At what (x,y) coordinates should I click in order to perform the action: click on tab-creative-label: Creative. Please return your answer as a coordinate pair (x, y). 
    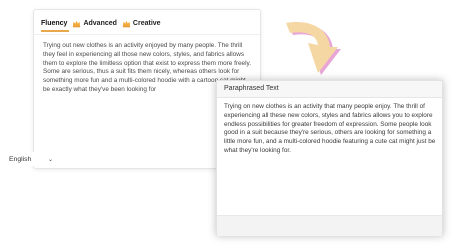
    Looking at the image, I should click on (146, 23).